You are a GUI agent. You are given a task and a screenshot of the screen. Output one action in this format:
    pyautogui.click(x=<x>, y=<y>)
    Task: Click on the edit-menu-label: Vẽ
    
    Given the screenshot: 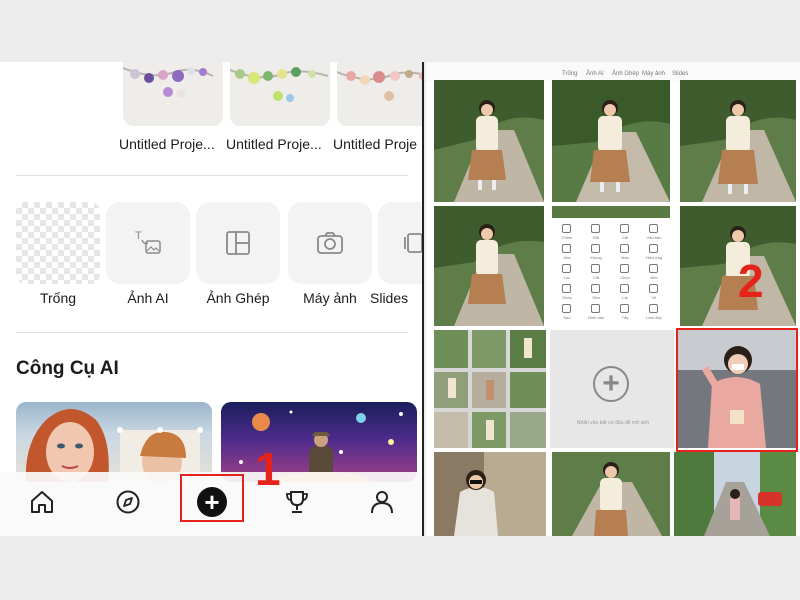 What is the action you would take?
    pyautogui.click(x=654, y=297)
    